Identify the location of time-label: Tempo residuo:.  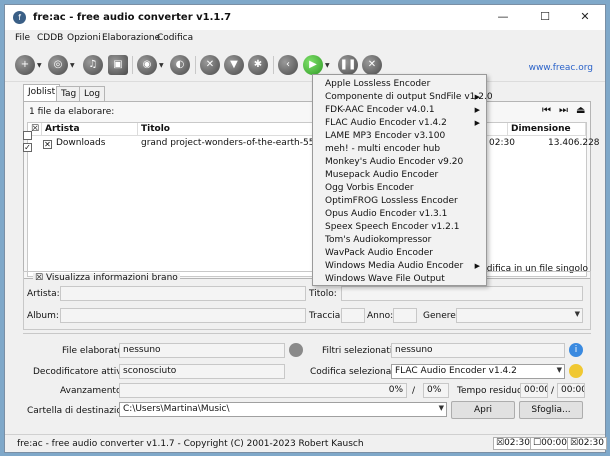
(491, 391).